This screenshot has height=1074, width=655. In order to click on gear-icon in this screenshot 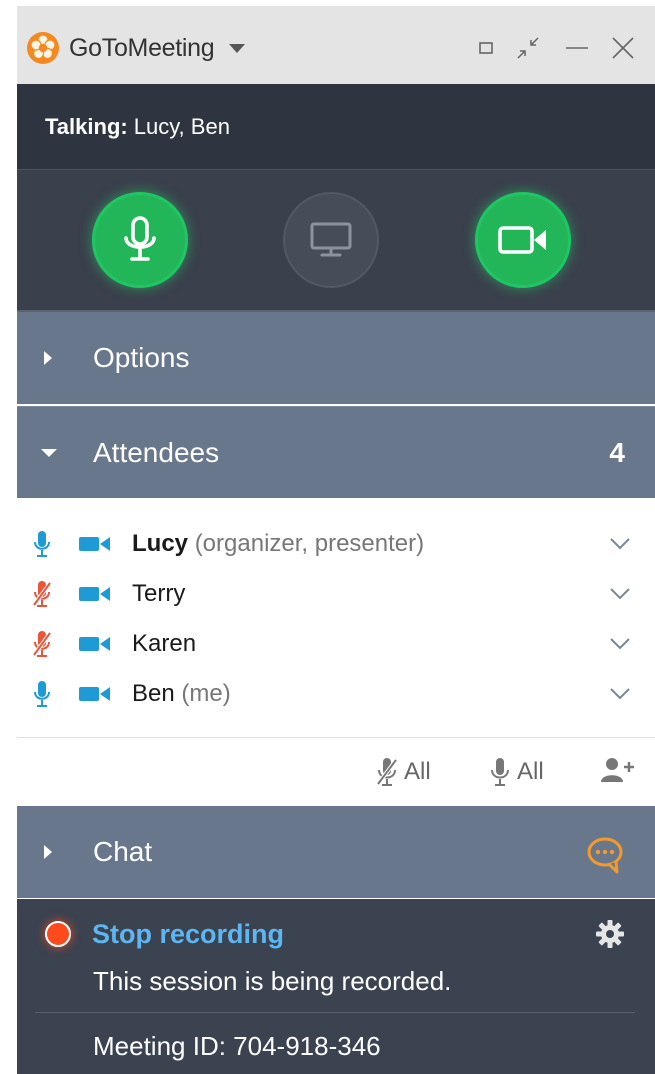, I will do `click(610, 934)`.